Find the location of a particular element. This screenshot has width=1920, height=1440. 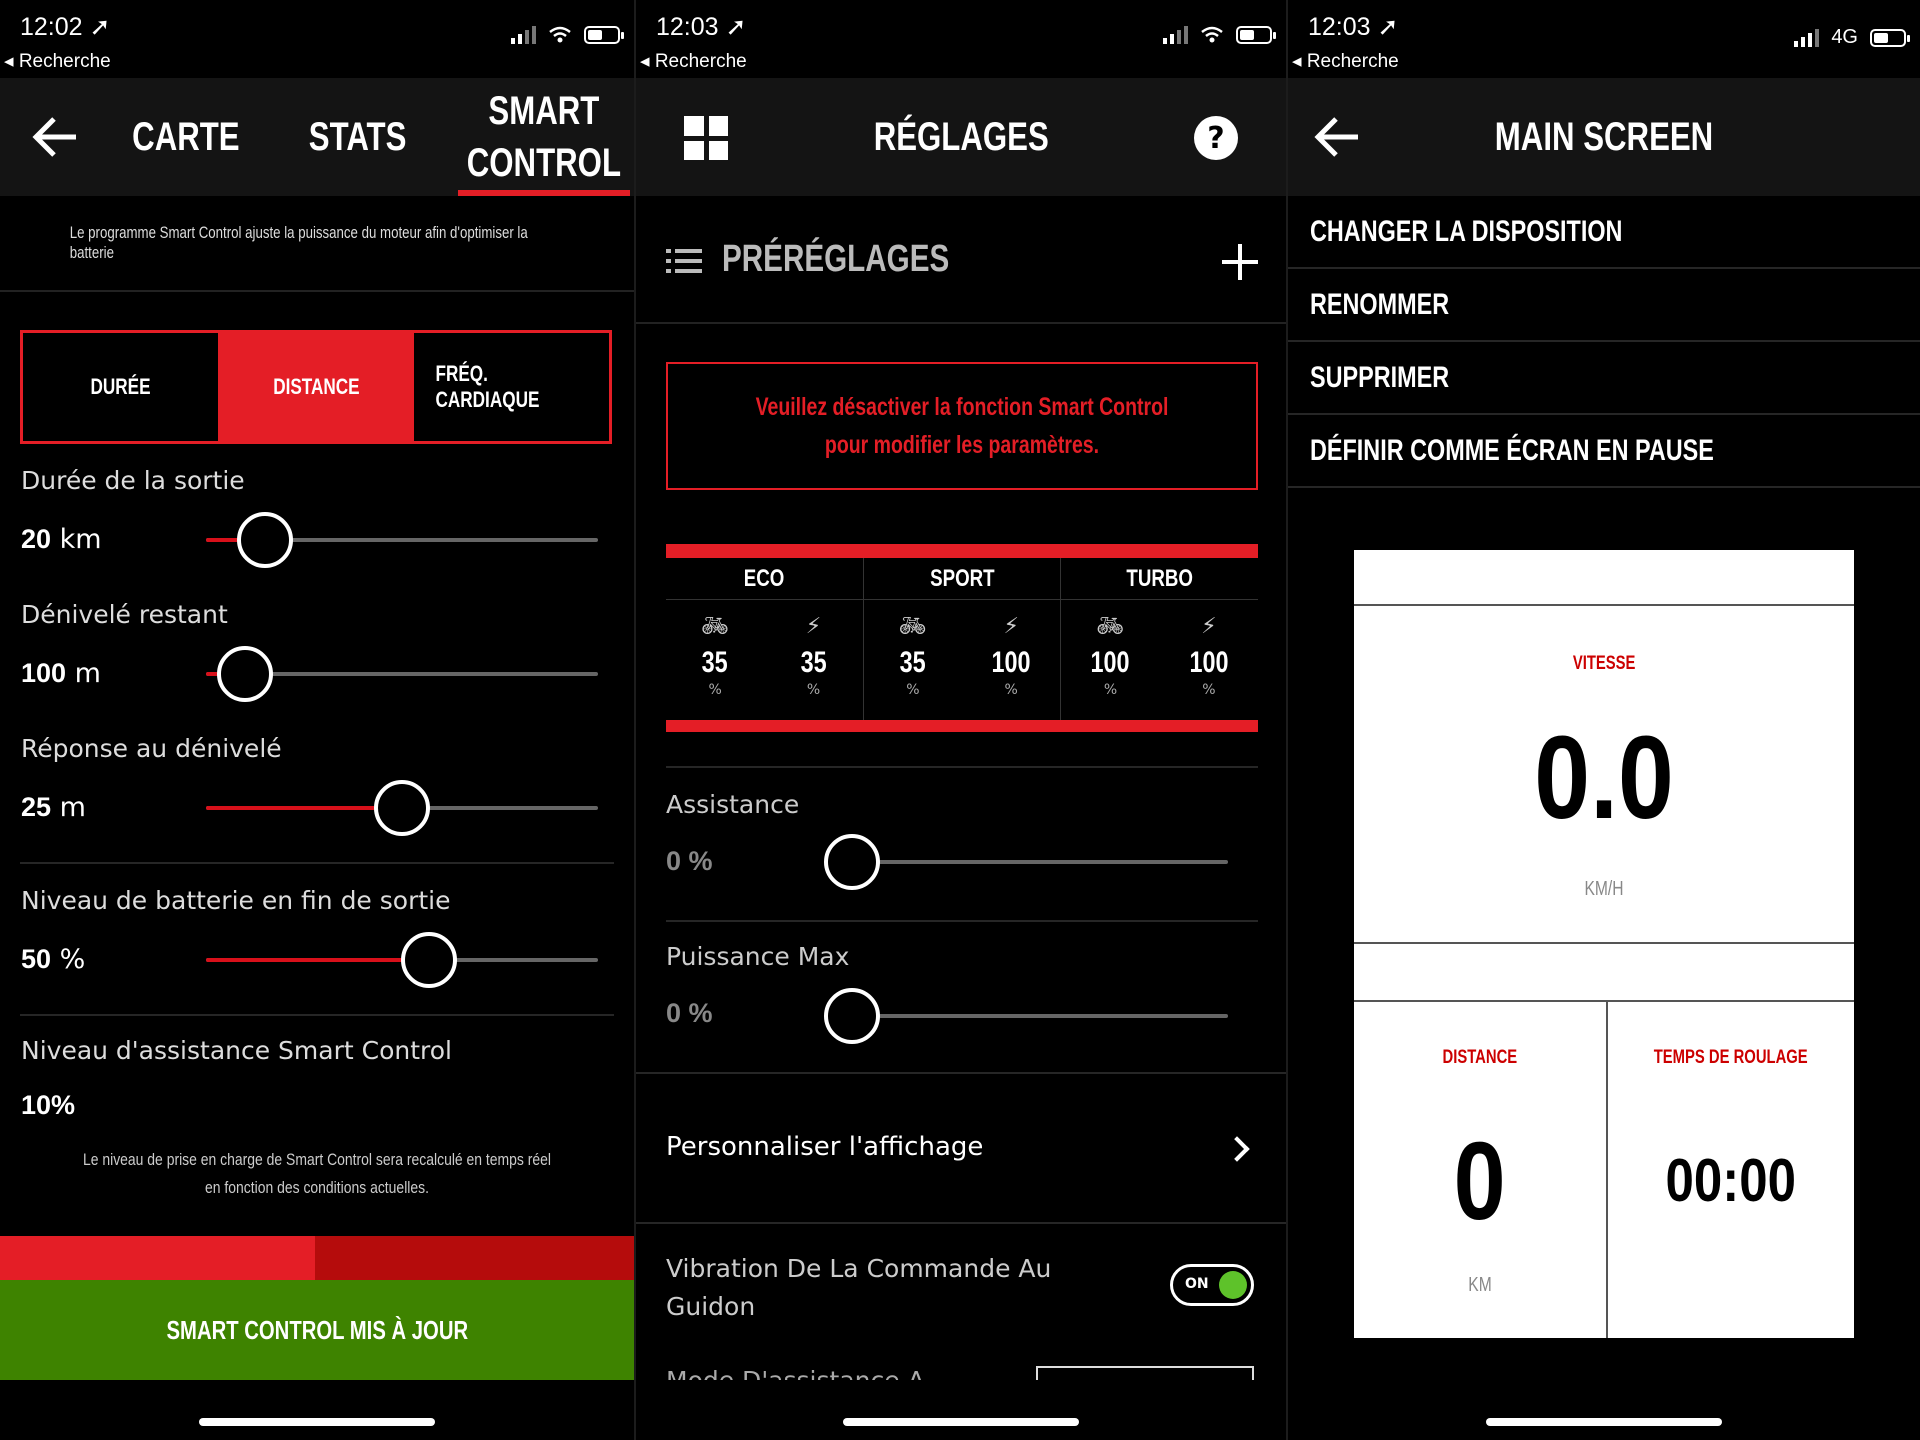

end-battery-level-slider-knob is located at coordinates (429, 960).